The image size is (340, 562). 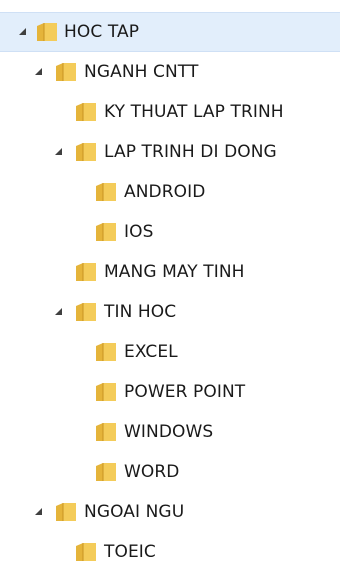 I want to click on tree-item-label: WINDOWS, so click(x=169, y=432).